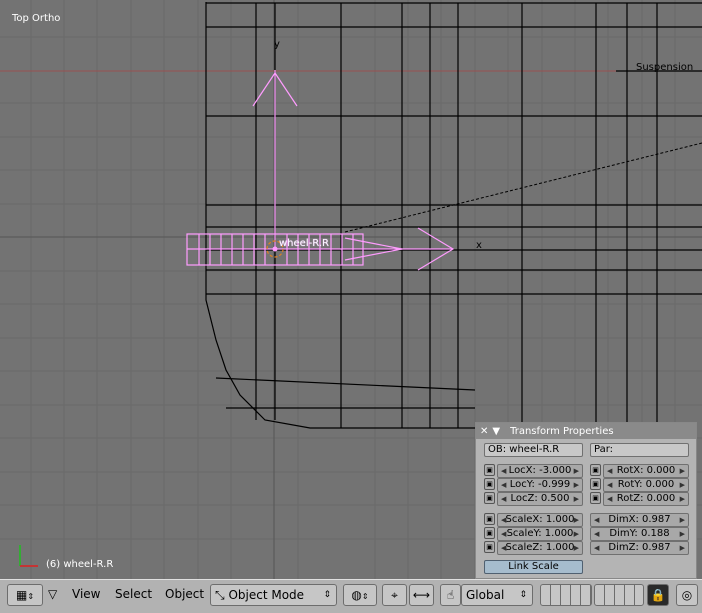  Describe the element at coordinates (533, 567) in the screenshot. I see `link-scale-button: Link Scale` at that location.